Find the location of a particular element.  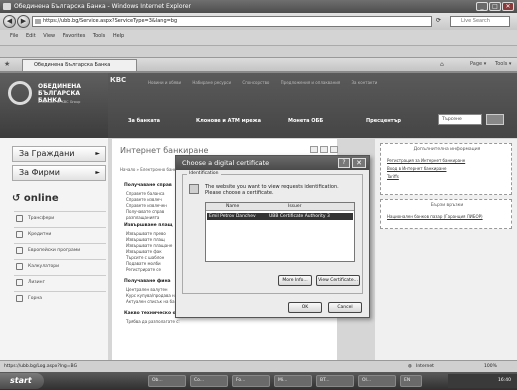

nav-branches-atm: Клонове и АТМ мрежа is located at coordinates (228, 121).